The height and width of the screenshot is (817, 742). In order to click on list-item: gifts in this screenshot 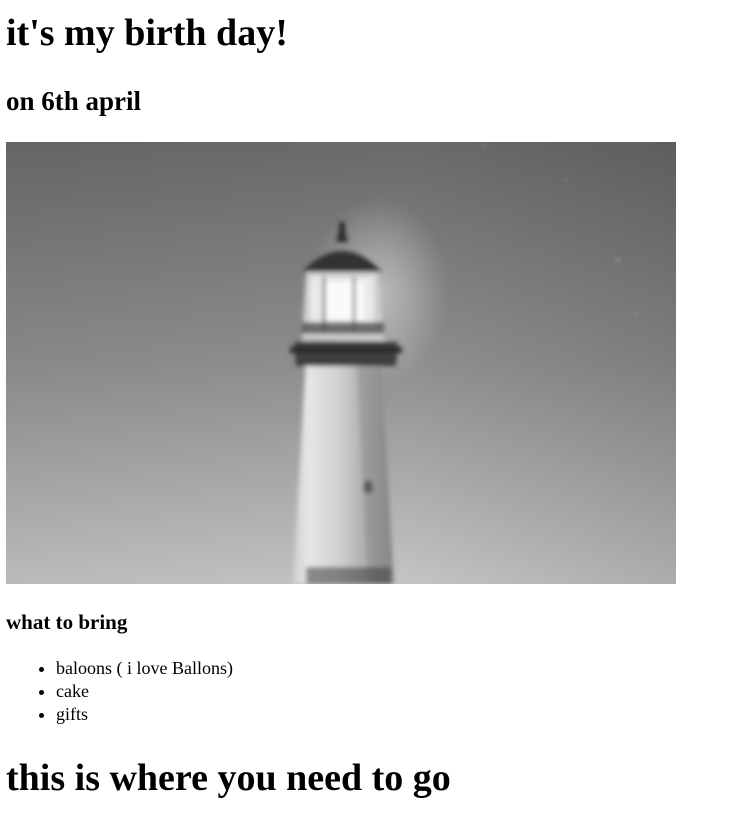, I will do `click(144, 714)`.